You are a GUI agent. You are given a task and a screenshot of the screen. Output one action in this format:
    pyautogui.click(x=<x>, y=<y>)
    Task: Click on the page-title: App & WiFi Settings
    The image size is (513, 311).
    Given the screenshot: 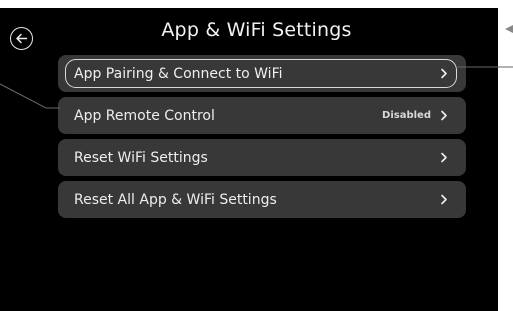 What is the action you would take?
    pyautogui.click(x=256, y=30)
    